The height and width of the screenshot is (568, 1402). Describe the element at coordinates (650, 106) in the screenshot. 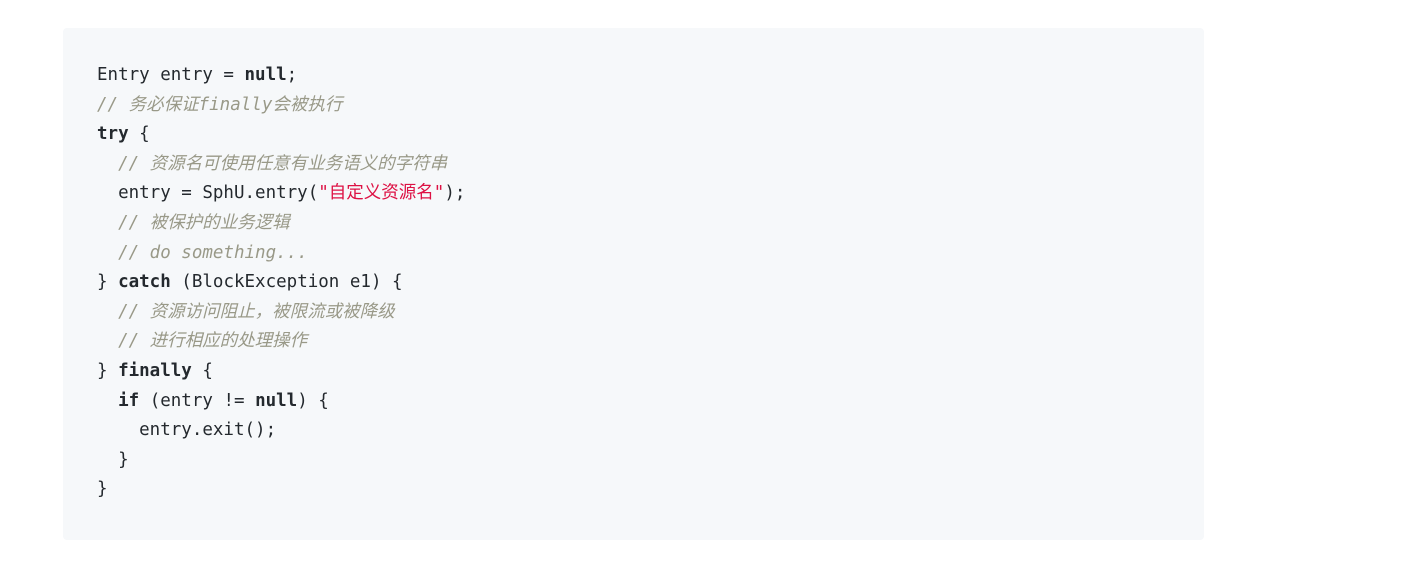

I see `code-line: // 务必保证finally会被执行` at that location.